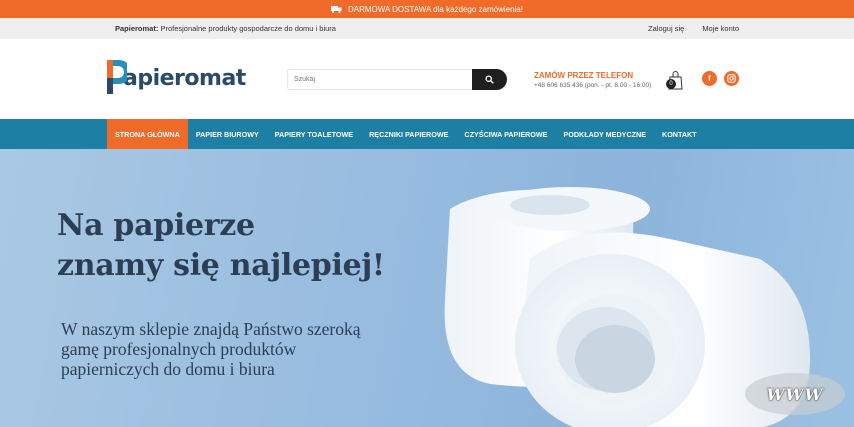 This screenshot has width=854, height=427. I want to click on nav-item-paper-wipes: CZYŚCIWA PAPIEROWE, so click(505, 134).